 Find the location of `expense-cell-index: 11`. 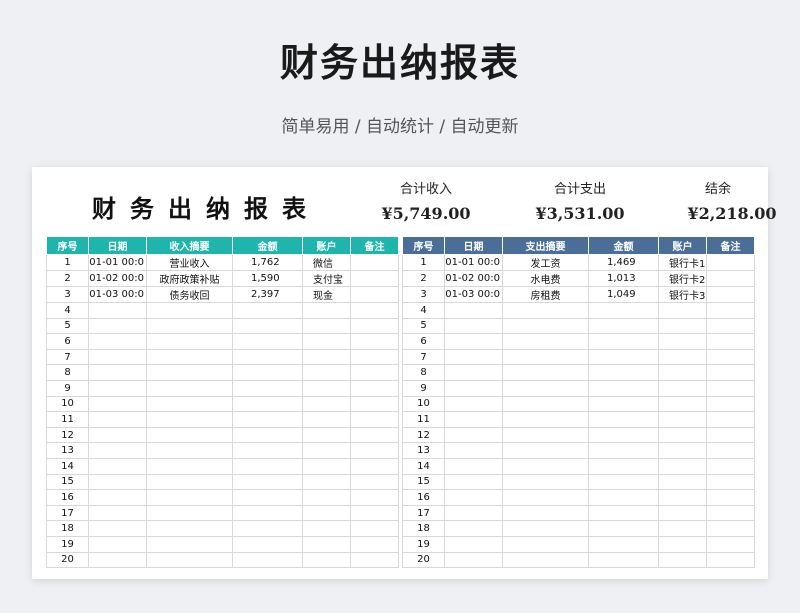

expense-cell-index: 11 is located at coordinates (423, 419).